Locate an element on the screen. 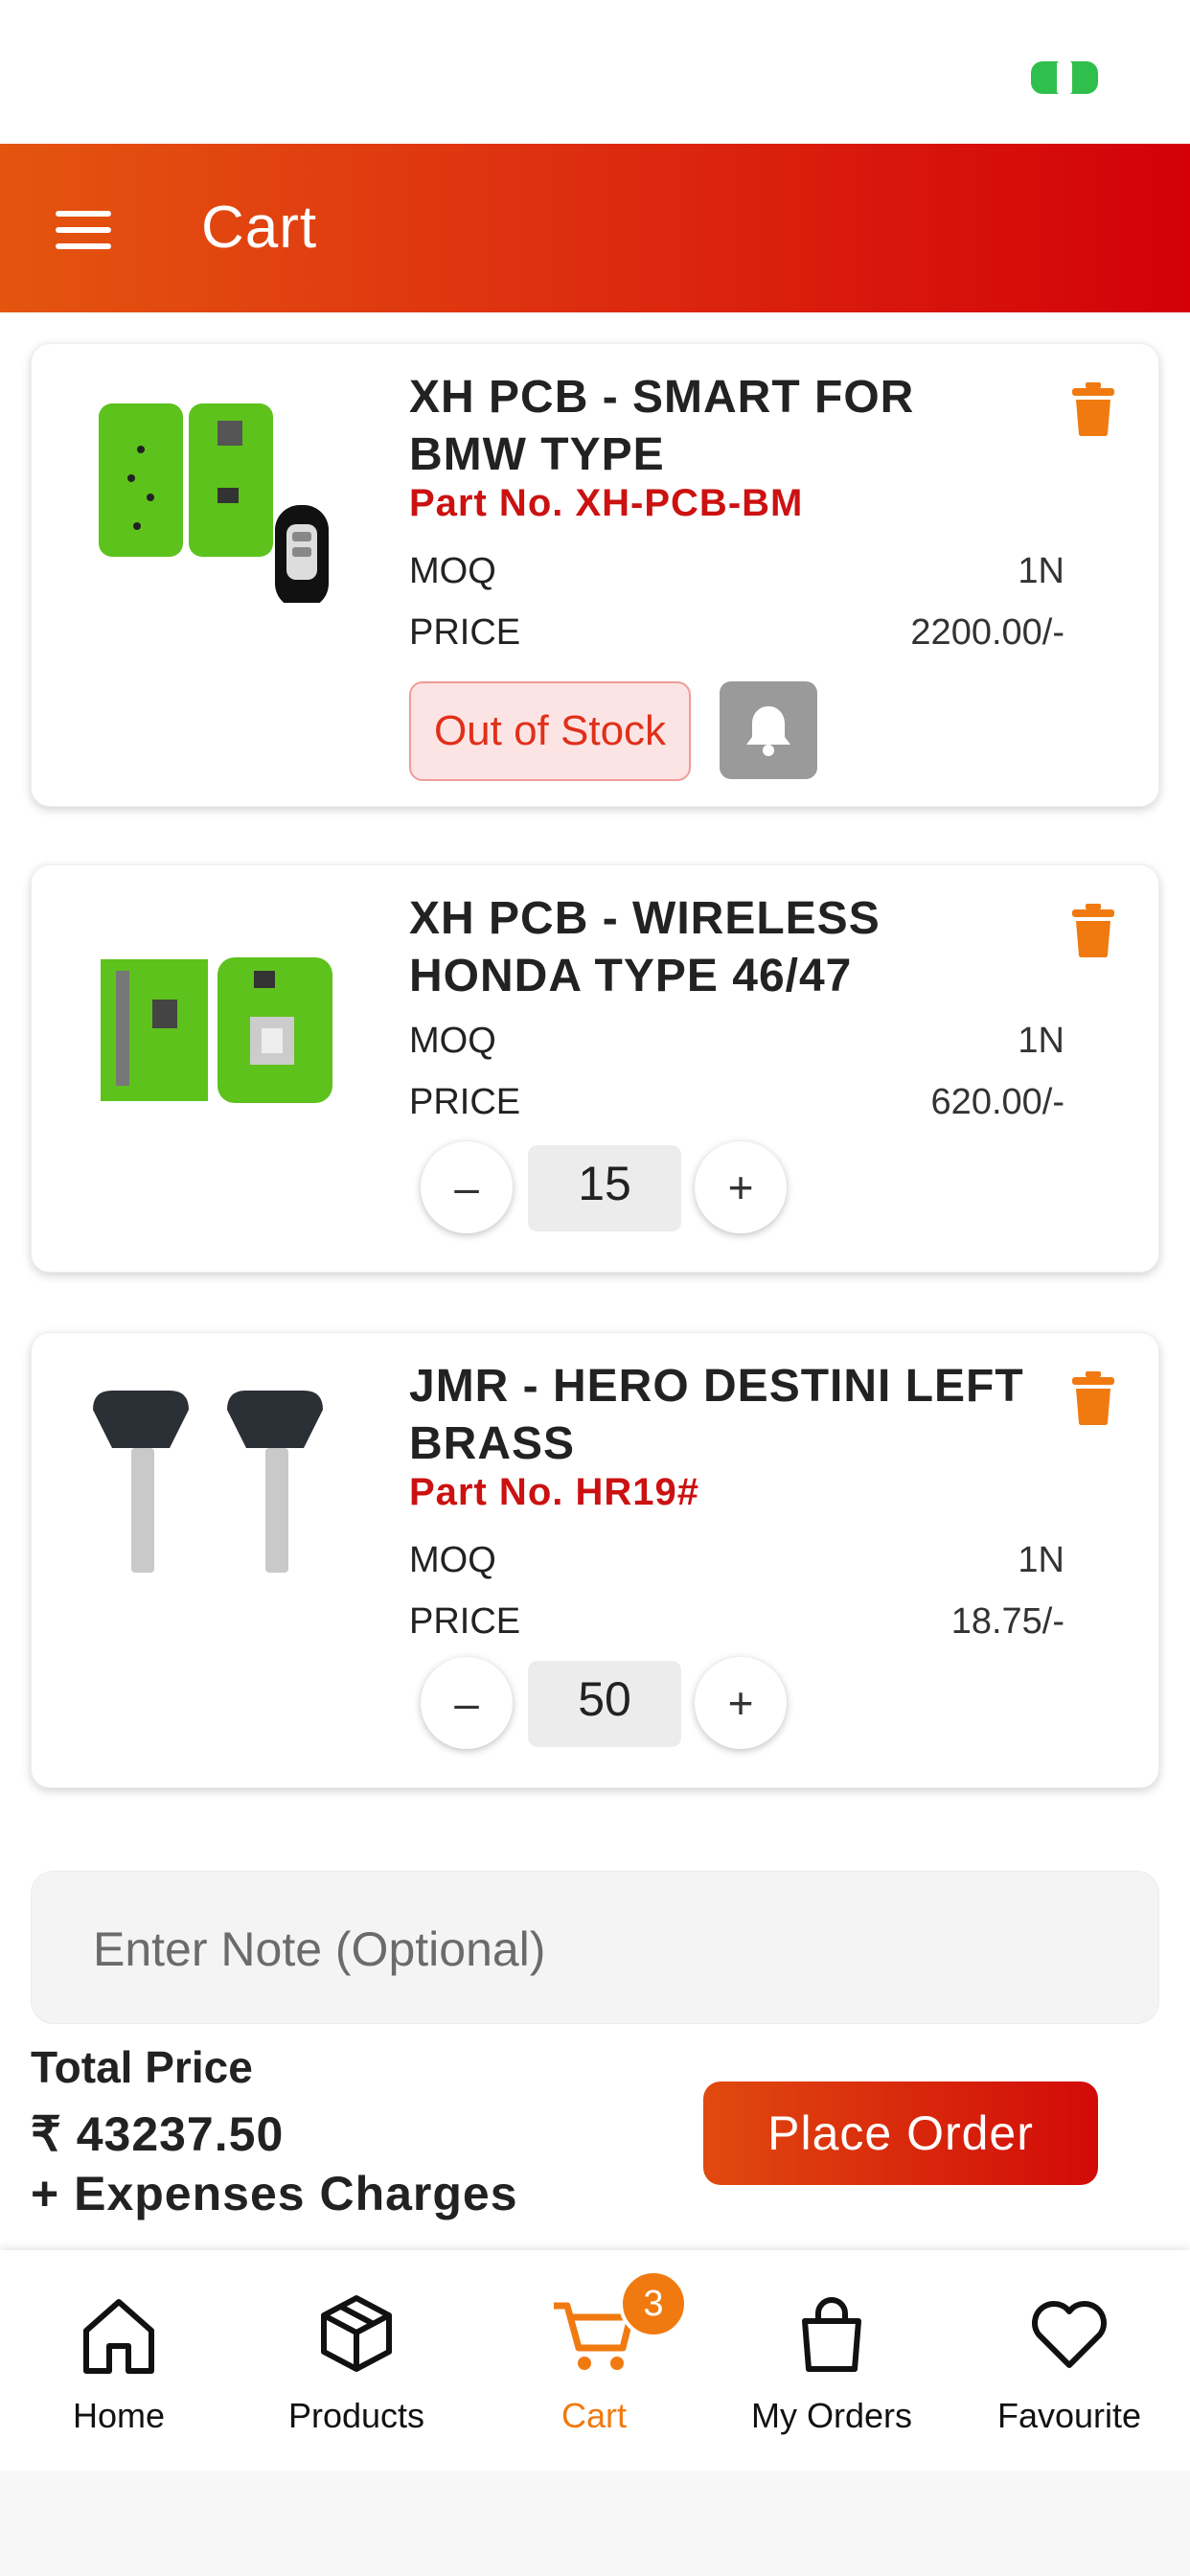 This screenshot has width=1190, height=2576. box-icon is located at coordinates (357, 2333).